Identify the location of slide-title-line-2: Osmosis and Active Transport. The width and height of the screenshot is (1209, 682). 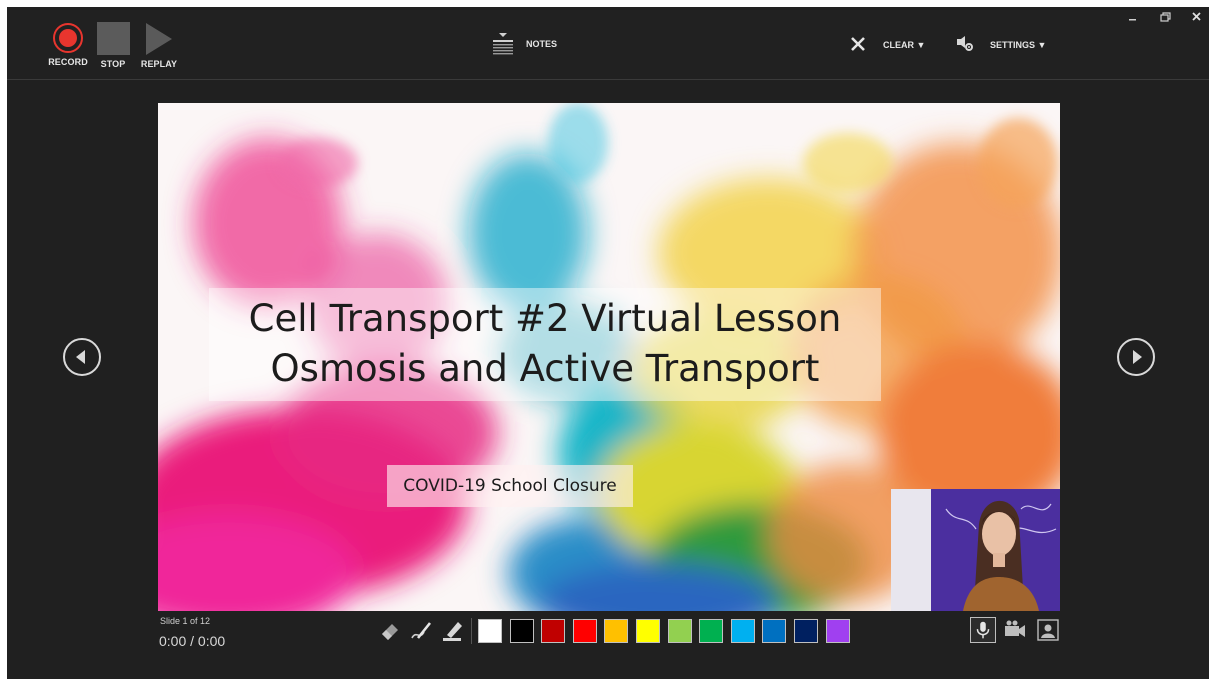
(545, 368).